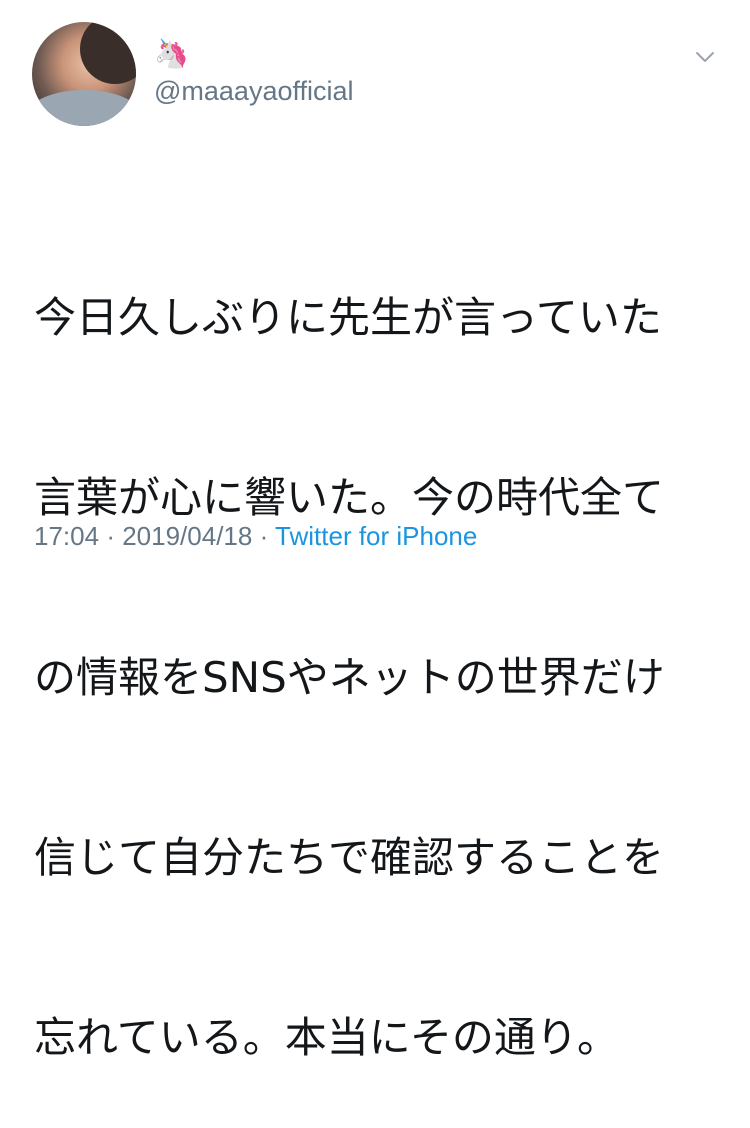 The image size is (750, 1128). I want to click on avatar, so click(84, 74).